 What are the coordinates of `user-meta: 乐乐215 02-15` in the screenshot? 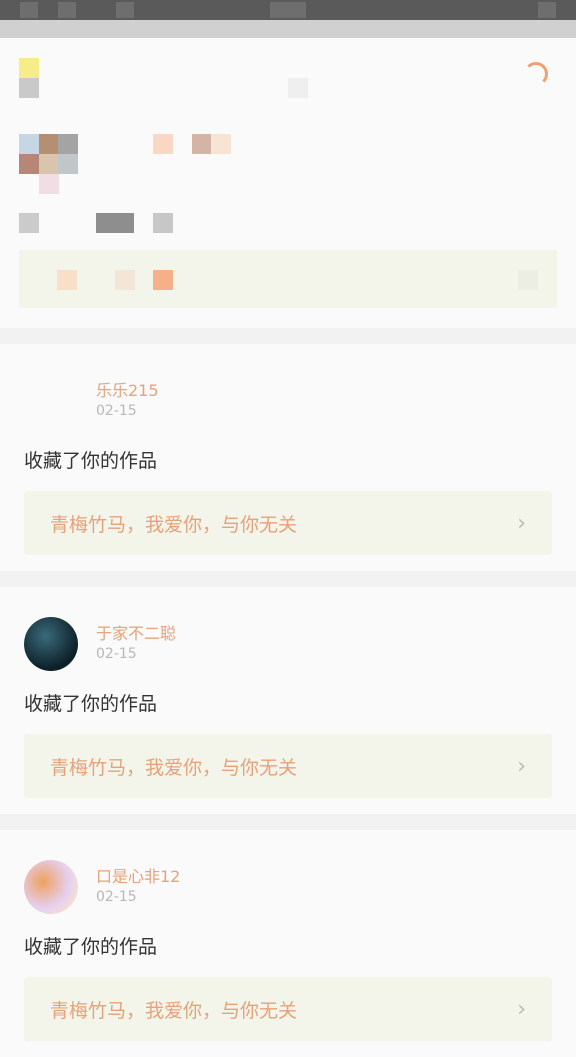 It's located at (127, 397).